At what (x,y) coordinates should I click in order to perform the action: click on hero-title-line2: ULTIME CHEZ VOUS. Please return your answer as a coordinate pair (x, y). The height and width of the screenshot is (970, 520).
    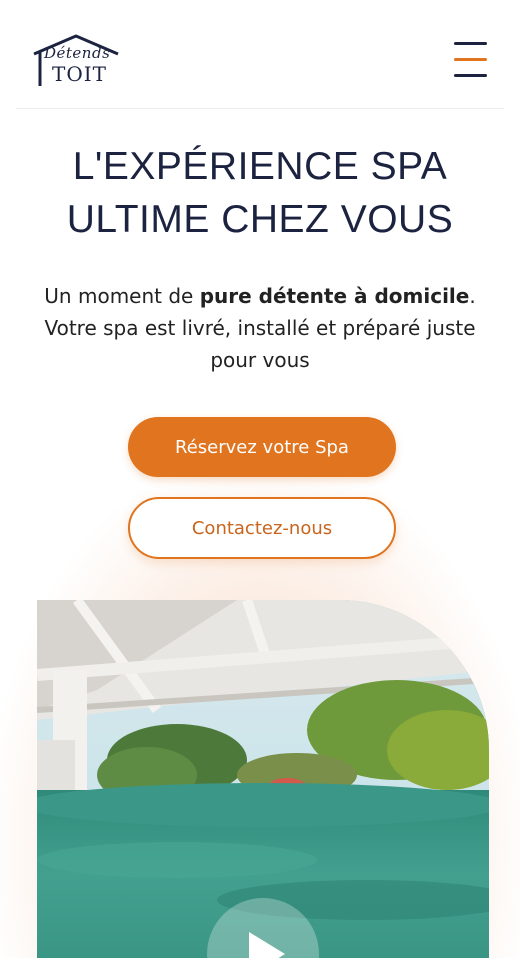
    Looking at the image, I should click on (260, 219).